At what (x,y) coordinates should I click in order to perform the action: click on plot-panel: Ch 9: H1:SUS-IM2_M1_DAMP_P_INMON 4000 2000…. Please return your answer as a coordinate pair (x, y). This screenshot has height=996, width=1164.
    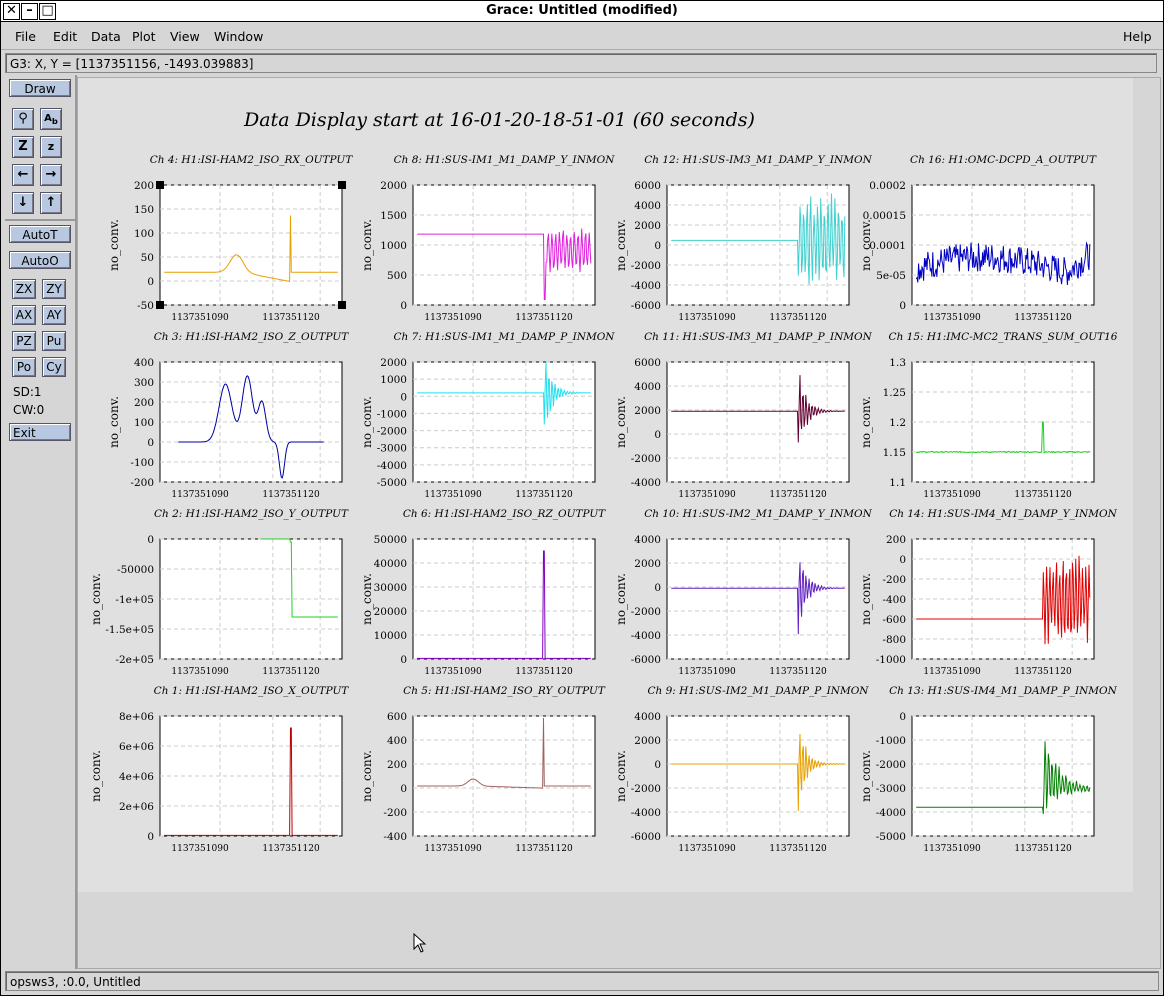
    Looking at the image, I should click on (741, 769).